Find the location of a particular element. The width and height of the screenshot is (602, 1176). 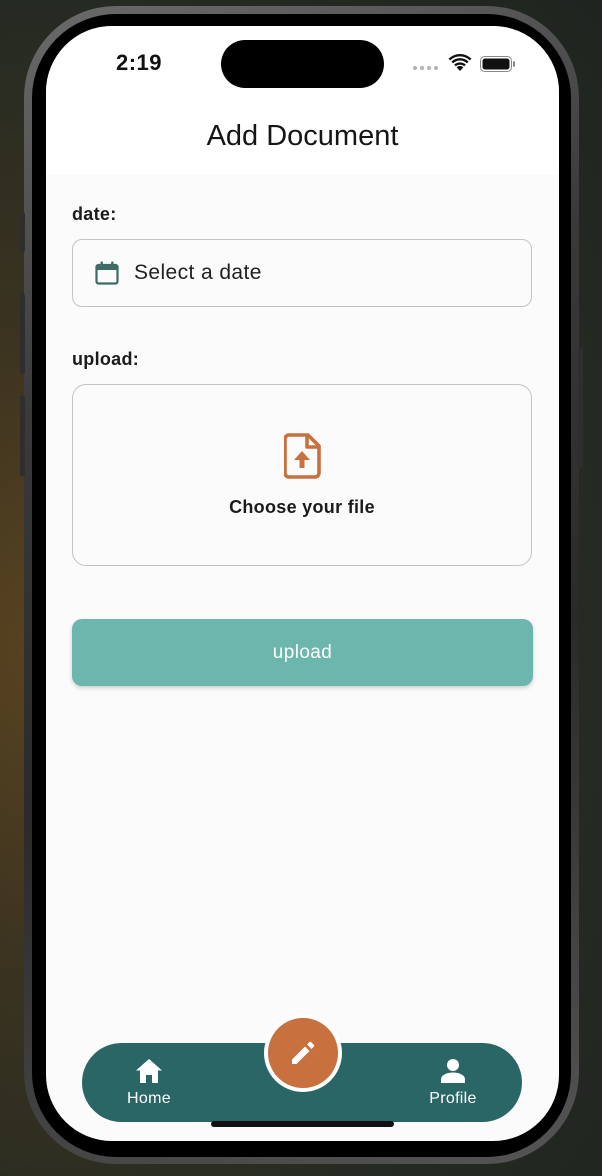

nav-label-home: Home is located at coordinates (149, 1098).